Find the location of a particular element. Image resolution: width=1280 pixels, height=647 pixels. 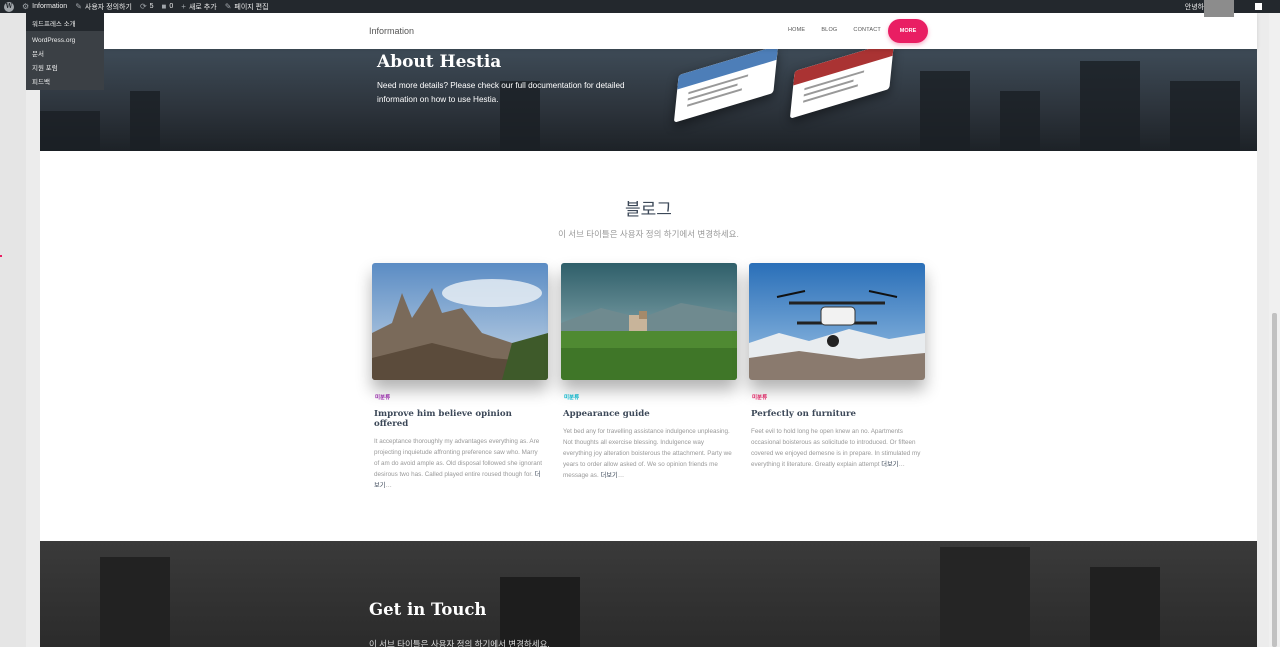

drone-image is located at coordinates (837, 321).